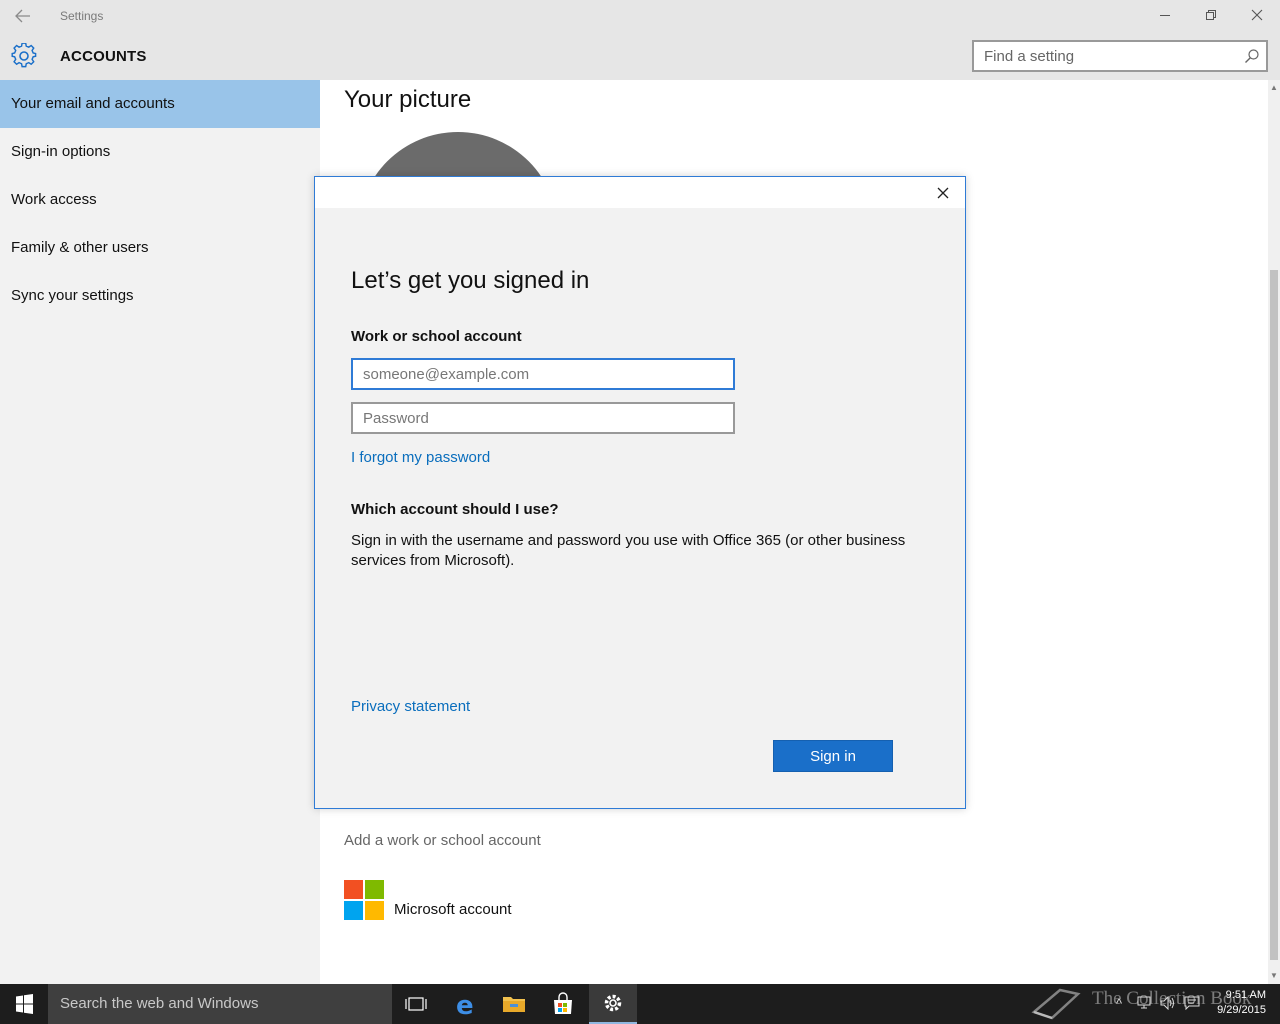 The height and width of the screenshot is (1024, 1280). I want to click on dialog-title: Let’s get you signed in, so click(470, 280).